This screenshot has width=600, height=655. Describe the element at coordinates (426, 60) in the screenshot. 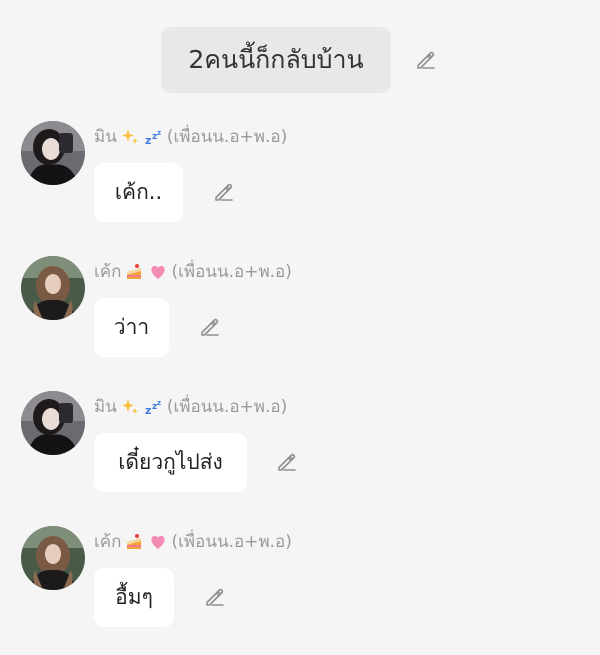

I see `edit-title-pencil-icon` at that location.